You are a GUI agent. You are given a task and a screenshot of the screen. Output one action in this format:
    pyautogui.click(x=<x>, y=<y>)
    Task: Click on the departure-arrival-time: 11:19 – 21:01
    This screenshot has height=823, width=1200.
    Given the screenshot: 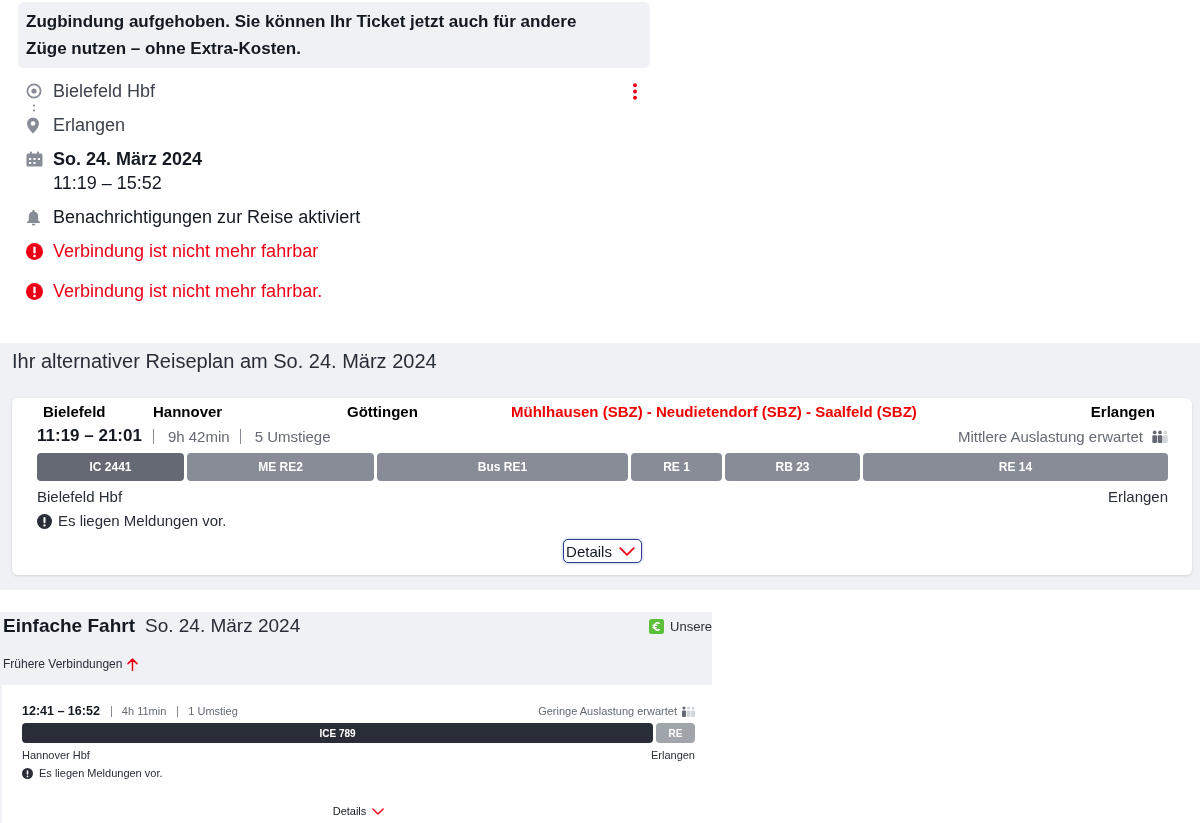 What is the action you would take?
    pyautogui.click(x=89, y=436)
    